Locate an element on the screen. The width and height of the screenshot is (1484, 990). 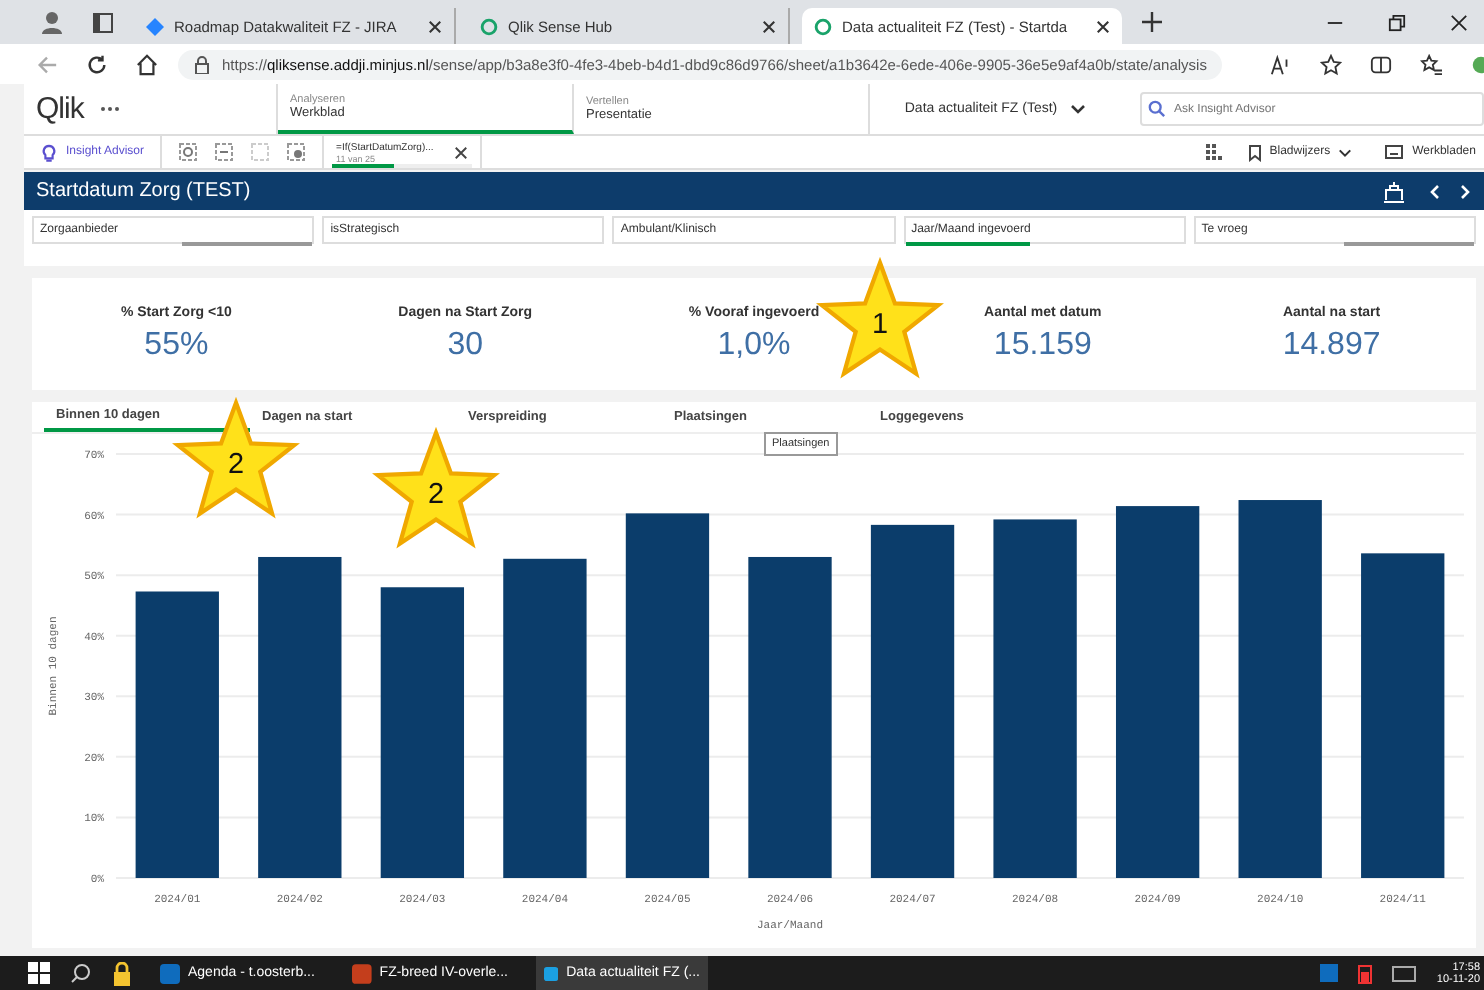
kpi-value: 15.159 is located at coordinates (1042, 345).